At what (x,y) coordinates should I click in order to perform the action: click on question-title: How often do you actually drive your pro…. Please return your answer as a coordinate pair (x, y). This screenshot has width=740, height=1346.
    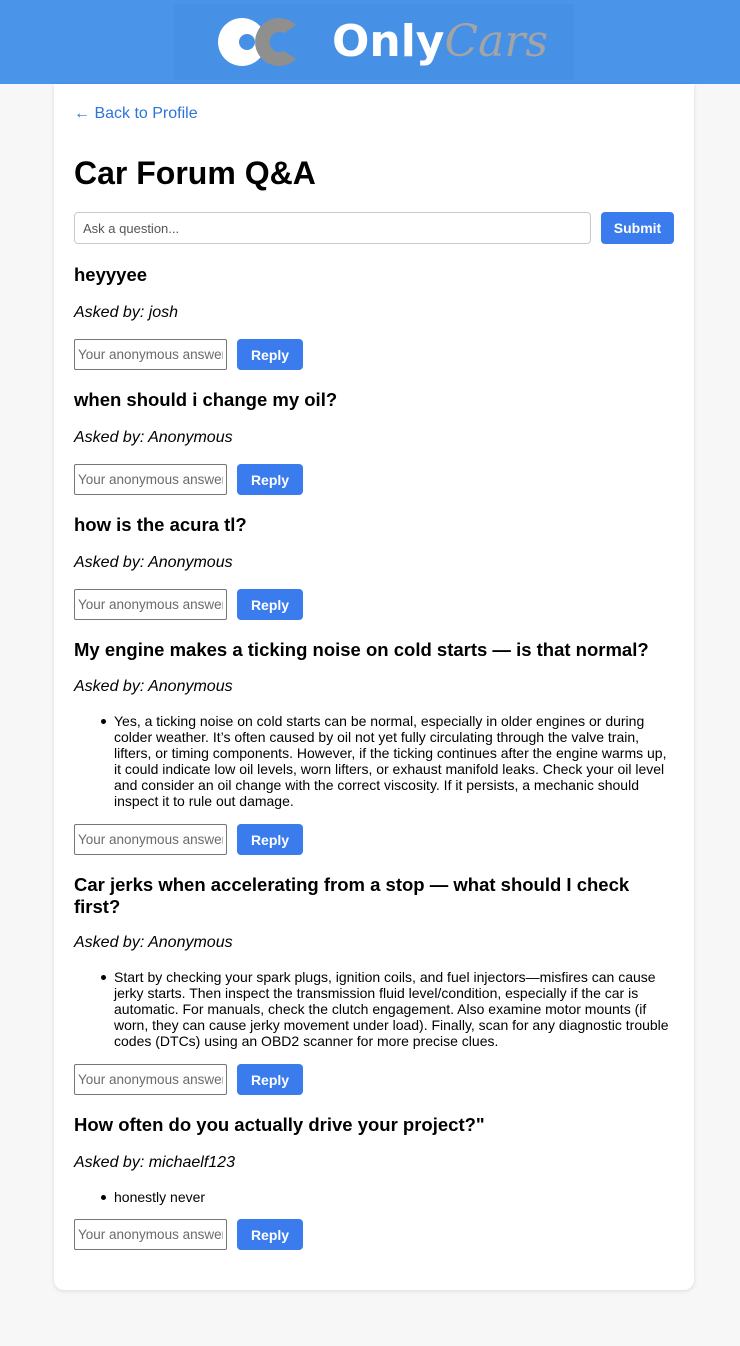
    Looking at the image, I should click on (279, 1124).